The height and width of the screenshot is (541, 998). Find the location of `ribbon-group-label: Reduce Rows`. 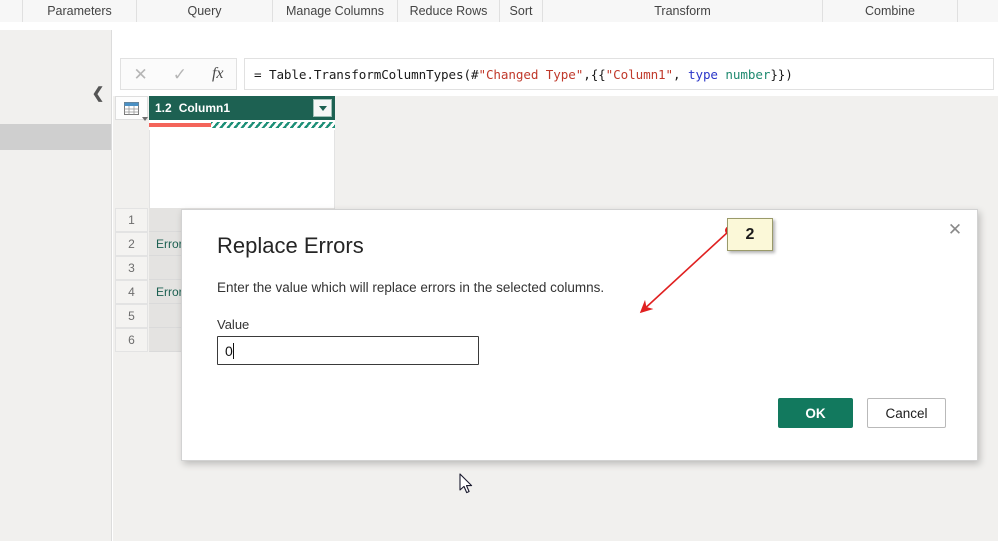

ribbon-group-label: Reduce Rows is located at coordinates (448, 11).